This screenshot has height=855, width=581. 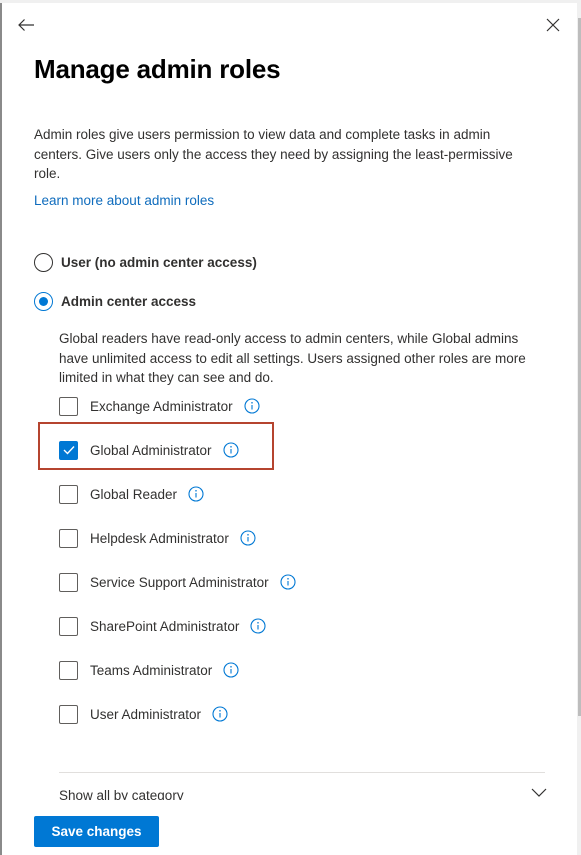 What do you see at coordinates (159, 262) in the screenshot?
I see `radio-label: User (no admin center access)` at bounding box center [159, 262].